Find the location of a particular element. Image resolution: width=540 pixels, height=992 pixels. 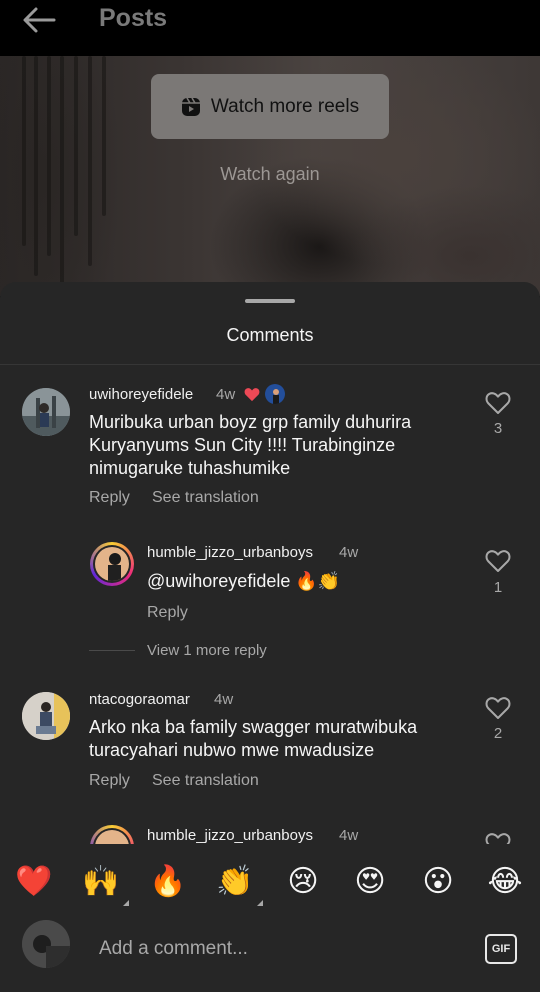

like-count: 1 is located at coordinates (498, 587).